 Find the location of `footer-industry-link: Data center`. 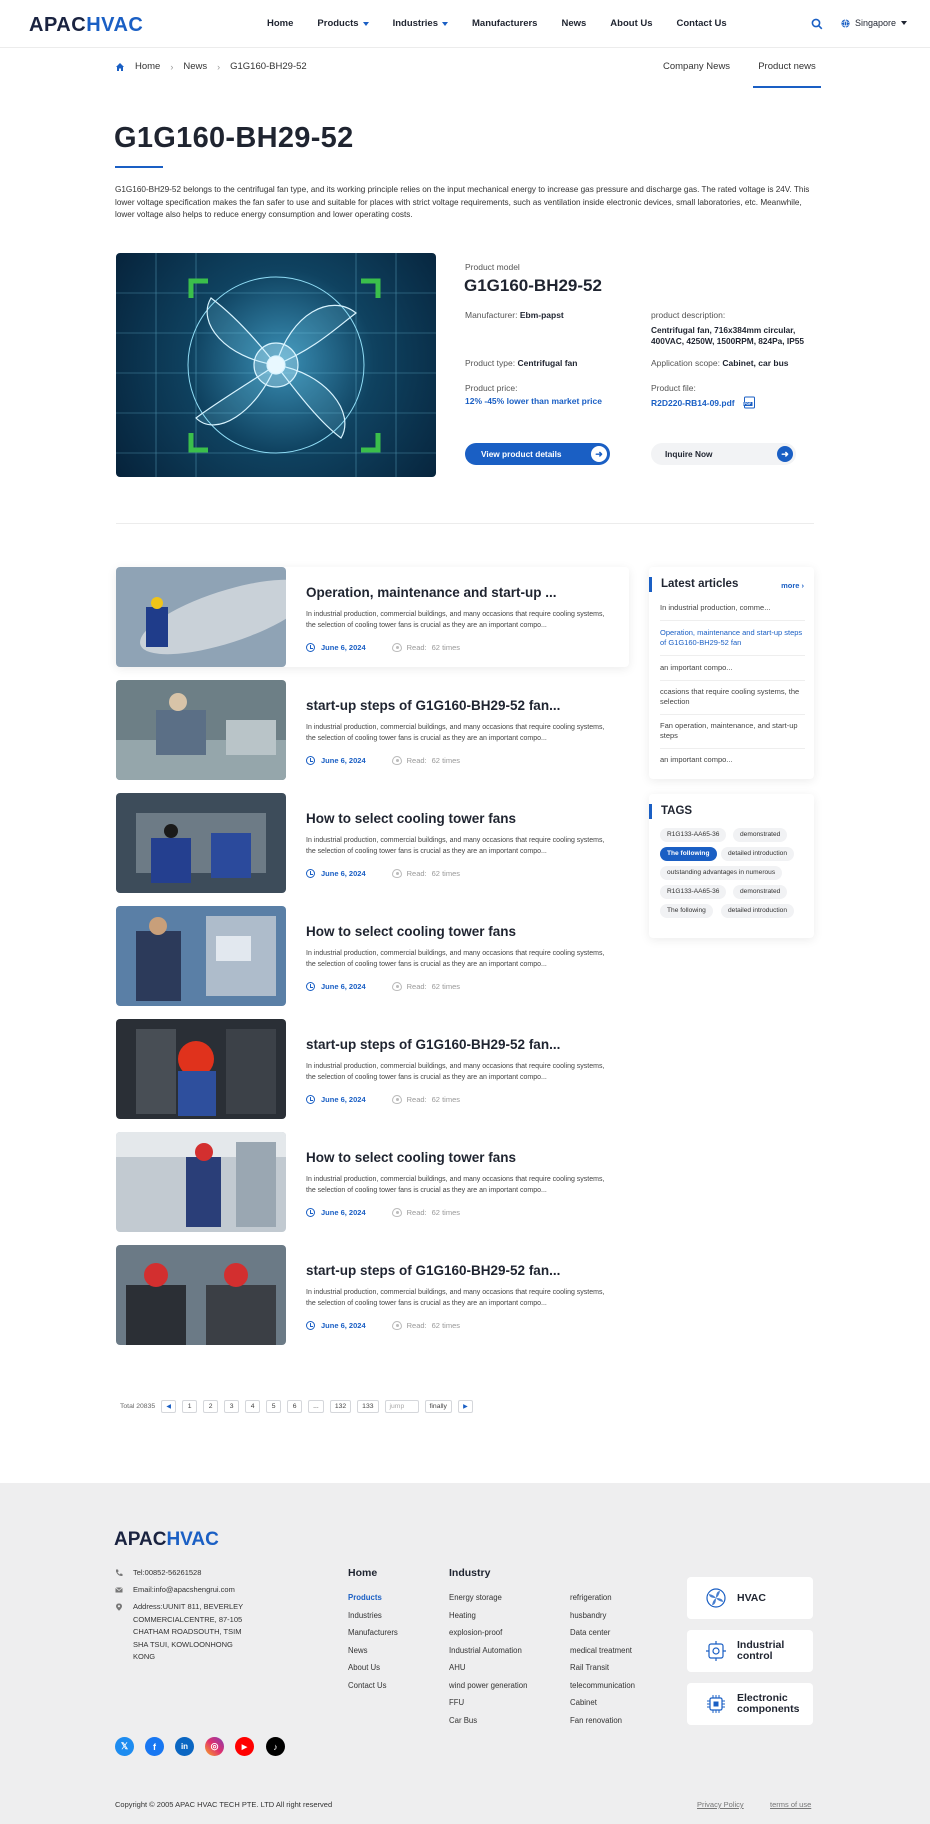

footer-industry-link: Data center is located at coordinates (590, 1632).